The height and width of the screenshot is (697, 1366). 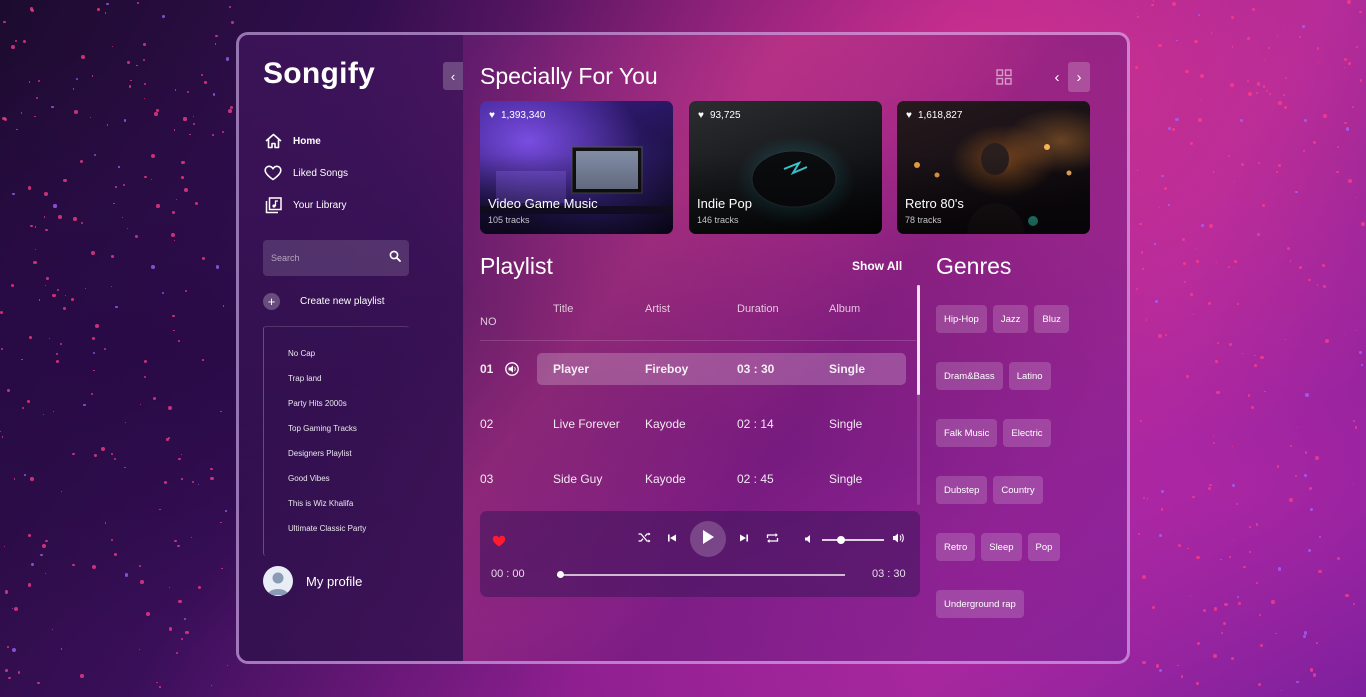 What do you see at coordinates (487, 478) in the screenshot?
I see `row-number: 03` at bounding box center [487, 478].